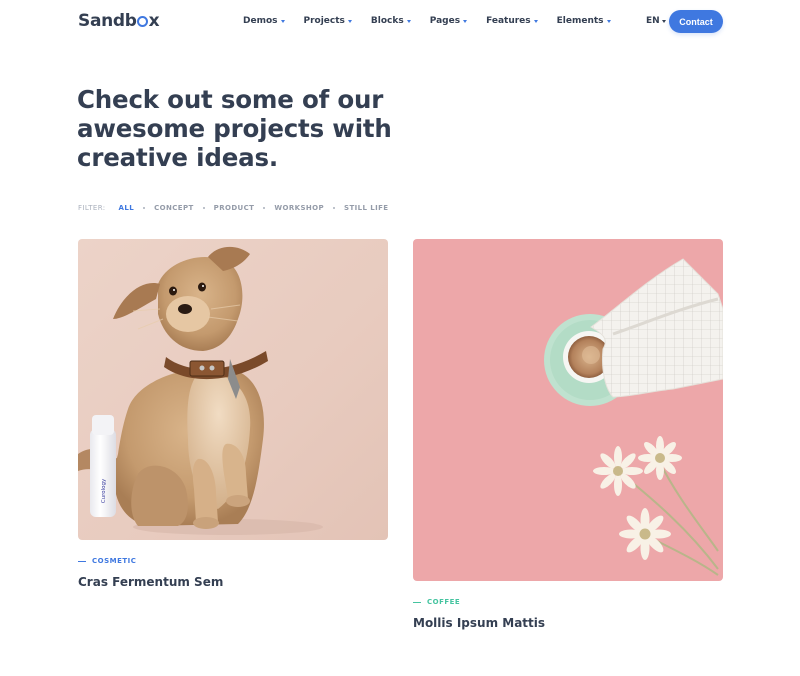 This screenshot has height=676, width=800. I want to click on project-title: Cras Fermentum Sem, so click(150, 582).